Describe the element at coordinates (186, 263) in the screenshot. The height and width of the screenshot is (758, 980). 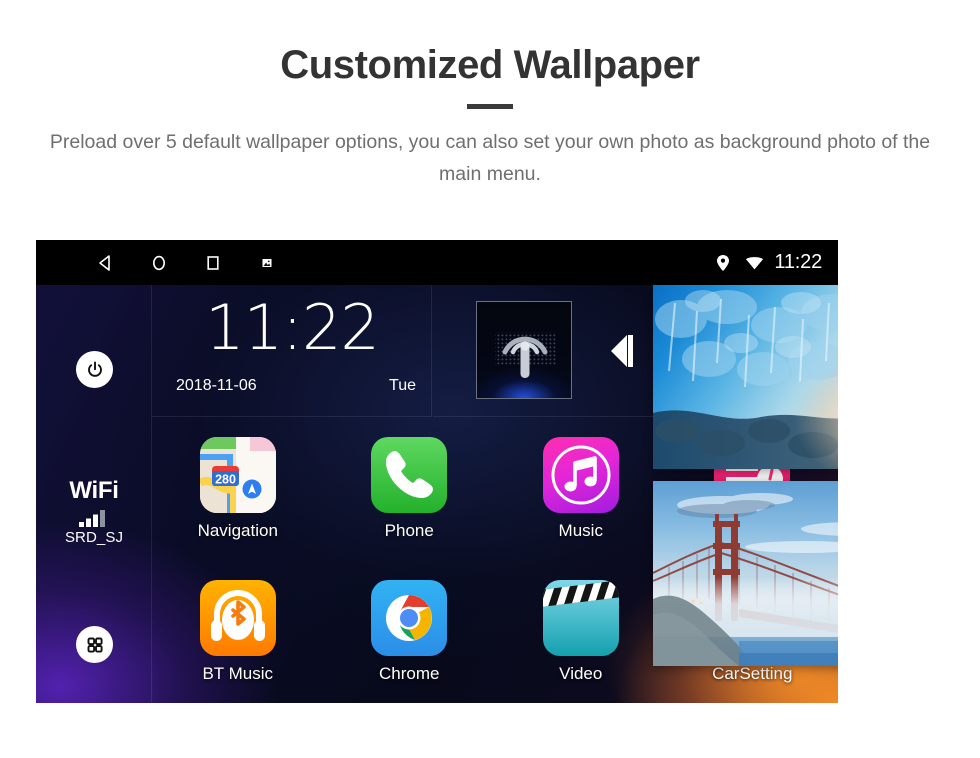
I see `navigation-buttons` at that location.